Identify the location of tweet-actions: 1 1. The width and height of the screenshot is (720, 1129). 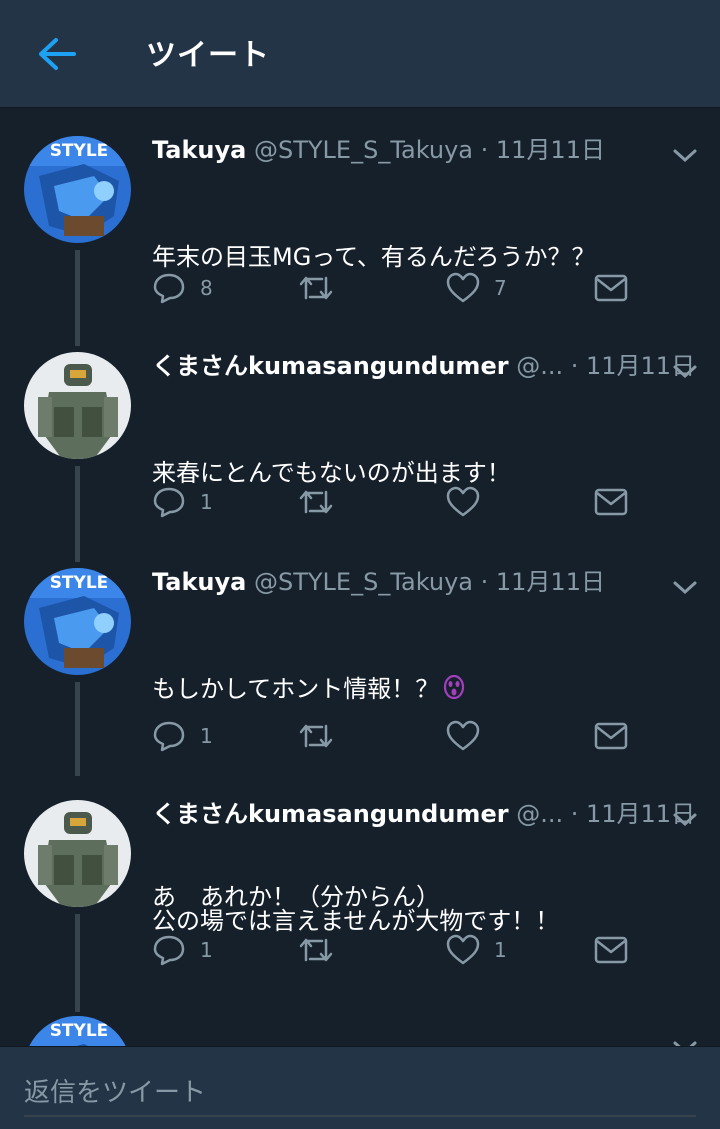
(412, 950).